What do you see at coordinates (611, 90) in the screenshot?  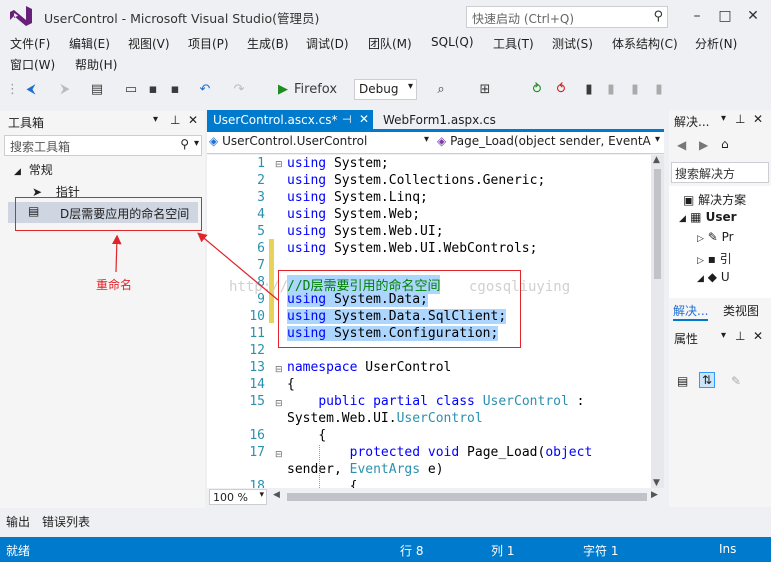 I see `previous-bookmark-icon: ▮` at bounding box center [611, 90].